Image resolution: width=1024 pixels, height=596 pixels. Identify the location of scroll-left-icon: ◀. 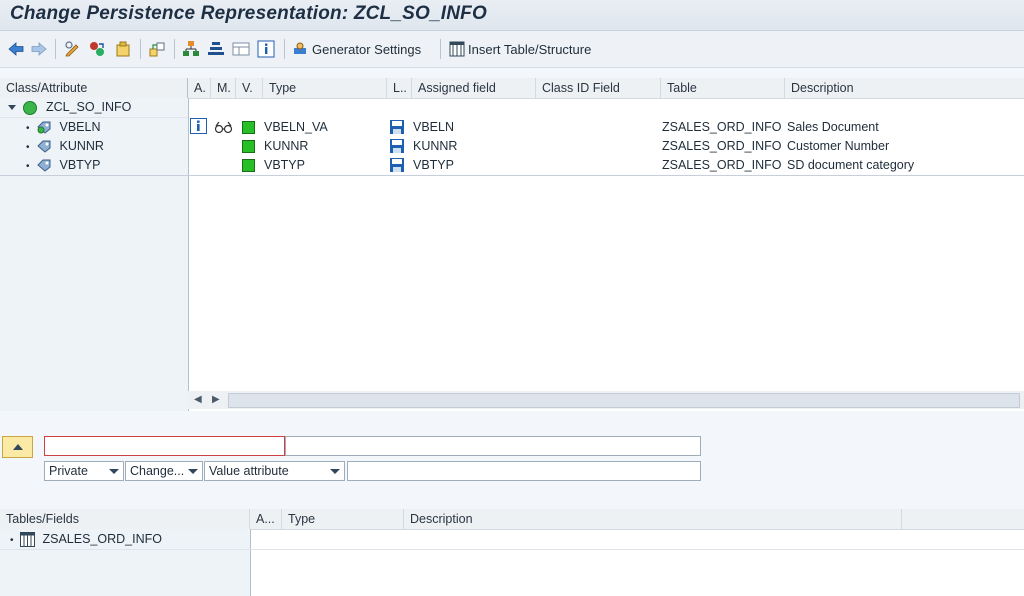
(198, 399).